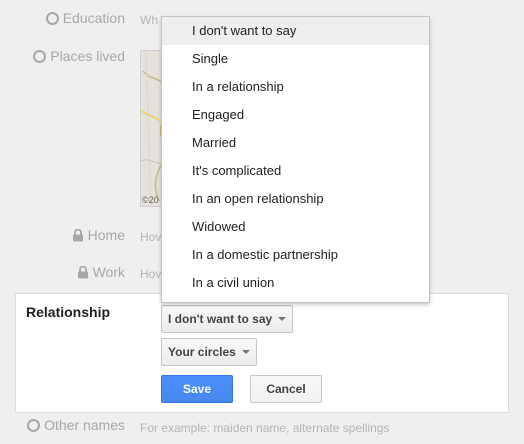 The height and width of the screenshot is (444, 524). What do you see at coordinates (295, 255) in the screenshot?
I see `menu-item: In a domestic partnership` at bounding box center [295, 255].